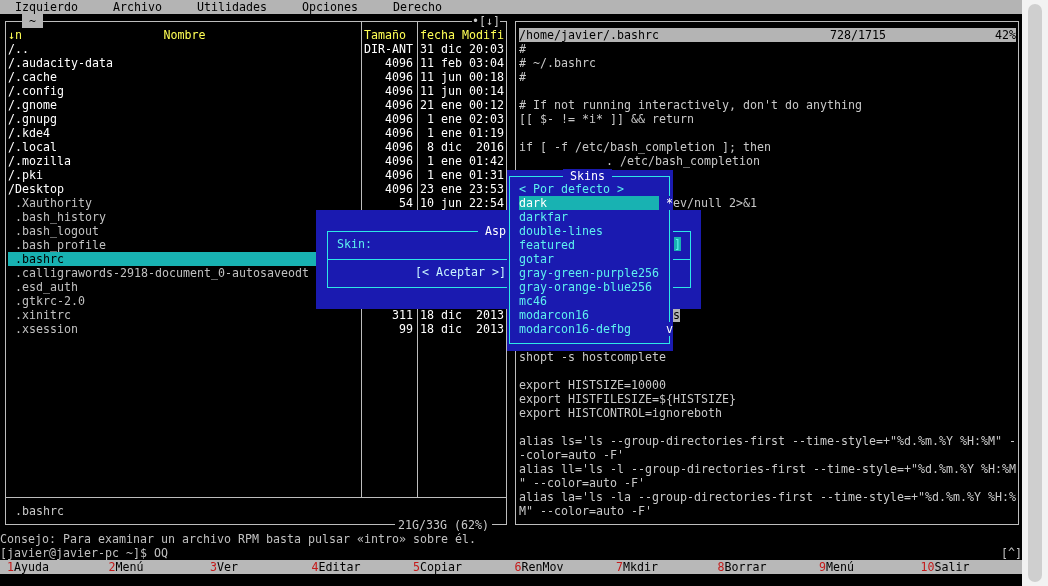 This screenshot has width=1048, height=586. I want to click on file-name: /.pki, so click(183, 175).